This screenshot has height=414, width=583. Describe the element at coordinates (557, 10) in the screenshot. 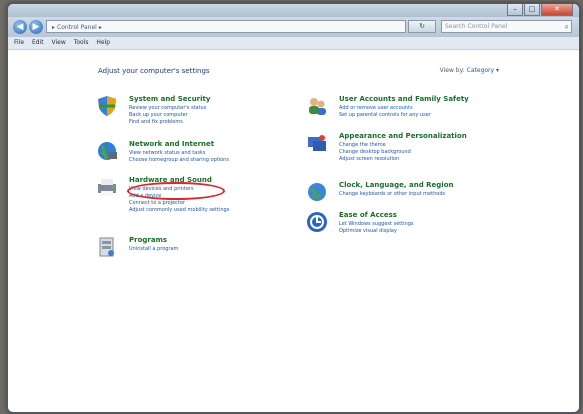

I see `close-button: ✕` at that location.